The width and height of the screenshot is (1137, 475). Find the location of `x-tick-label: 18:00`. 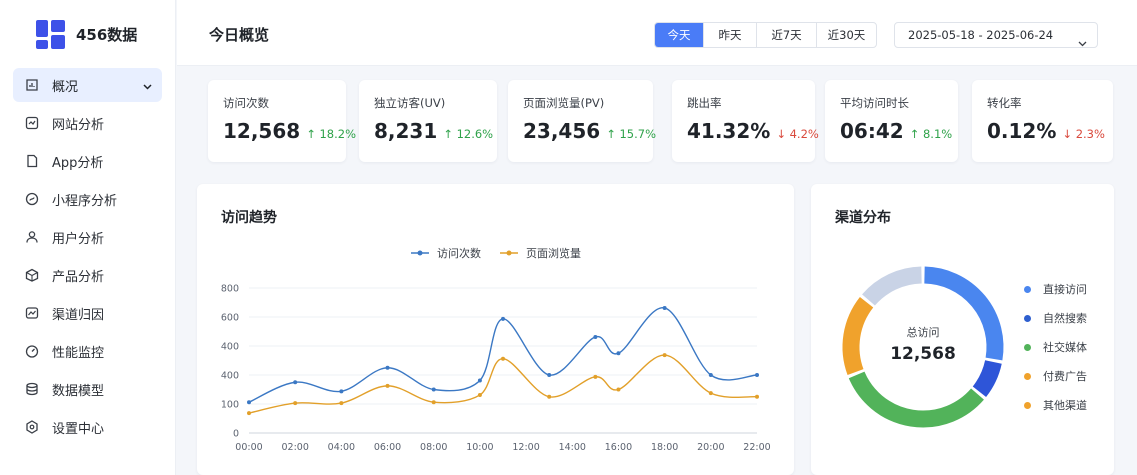

x-tick-label: 18:00 is located at coordinates (664, 447).